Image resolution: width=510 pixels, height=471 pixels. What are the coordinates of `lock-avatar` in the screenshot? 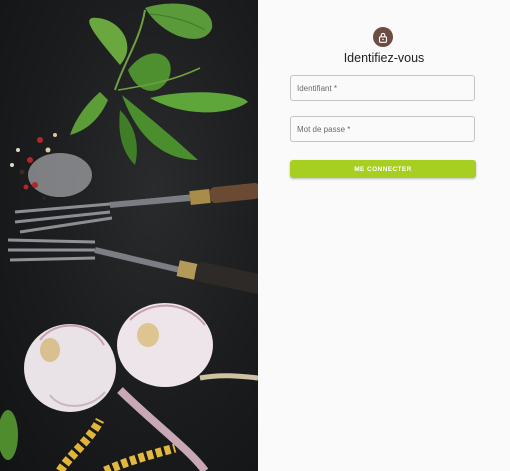 It's located at (383, 37).